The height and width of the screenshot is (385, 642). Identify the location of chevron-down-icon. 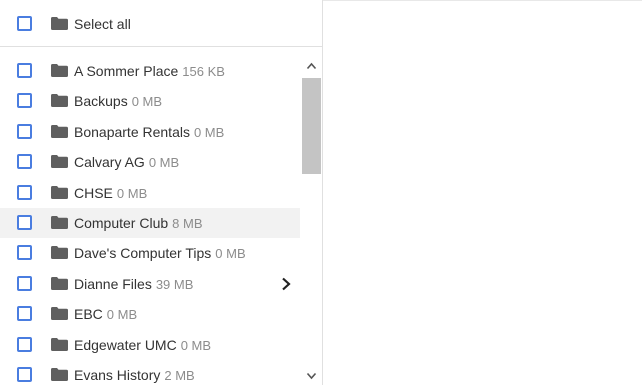
(311, 376).